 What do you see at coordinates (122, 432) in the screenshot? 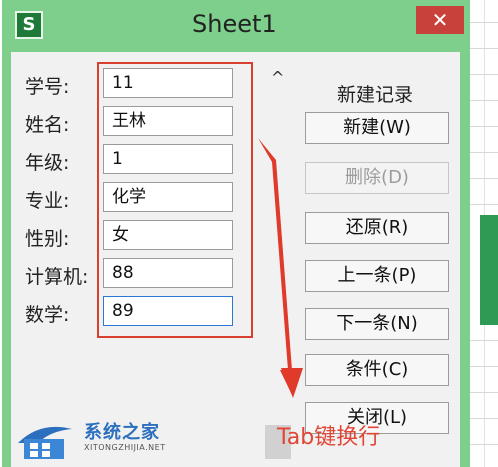
I see `watermark-name: 系统之家` at bounding box center [122, 432].